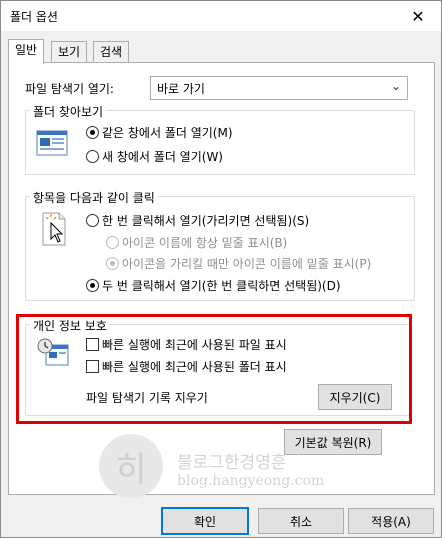 This screenshot has height=538, width=442. Describe the element at coordinates (69, 51) in the screenshot. I see `tab-view: 보기` at that location.